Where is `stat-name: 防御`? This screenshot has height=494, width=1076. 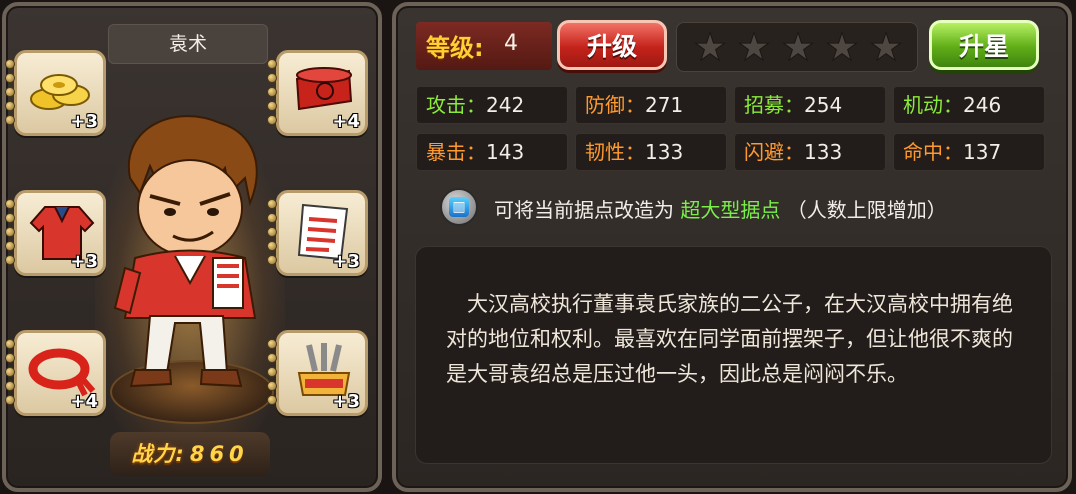
stat-name: 防御 is located at coordinates (605, 105).